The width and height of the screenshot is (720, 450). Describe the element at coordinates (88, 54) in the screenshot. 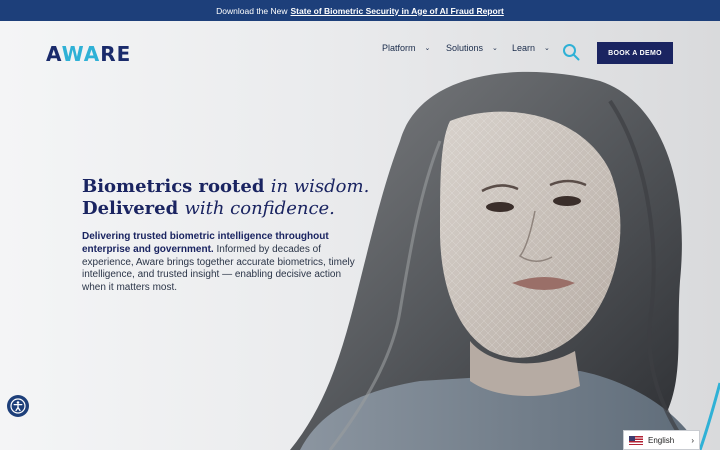

I see `aware-logo: AWARE` at that location.